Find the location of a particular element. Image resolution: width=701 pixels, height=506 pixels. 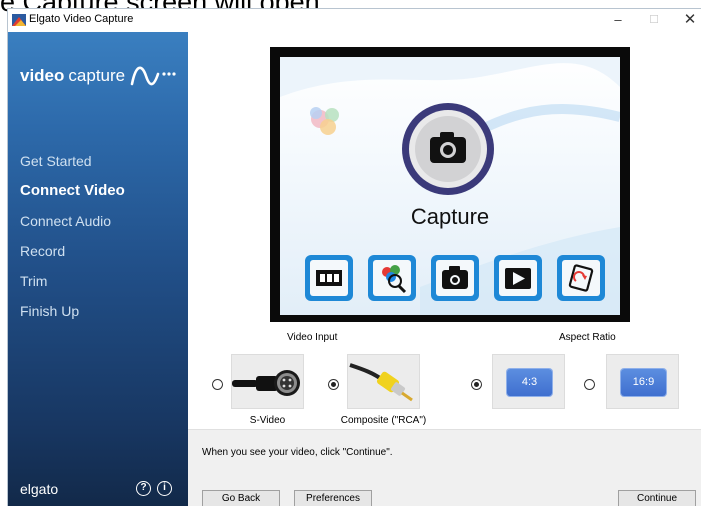

elgato-app-icon is located at coordinates (19, 20).